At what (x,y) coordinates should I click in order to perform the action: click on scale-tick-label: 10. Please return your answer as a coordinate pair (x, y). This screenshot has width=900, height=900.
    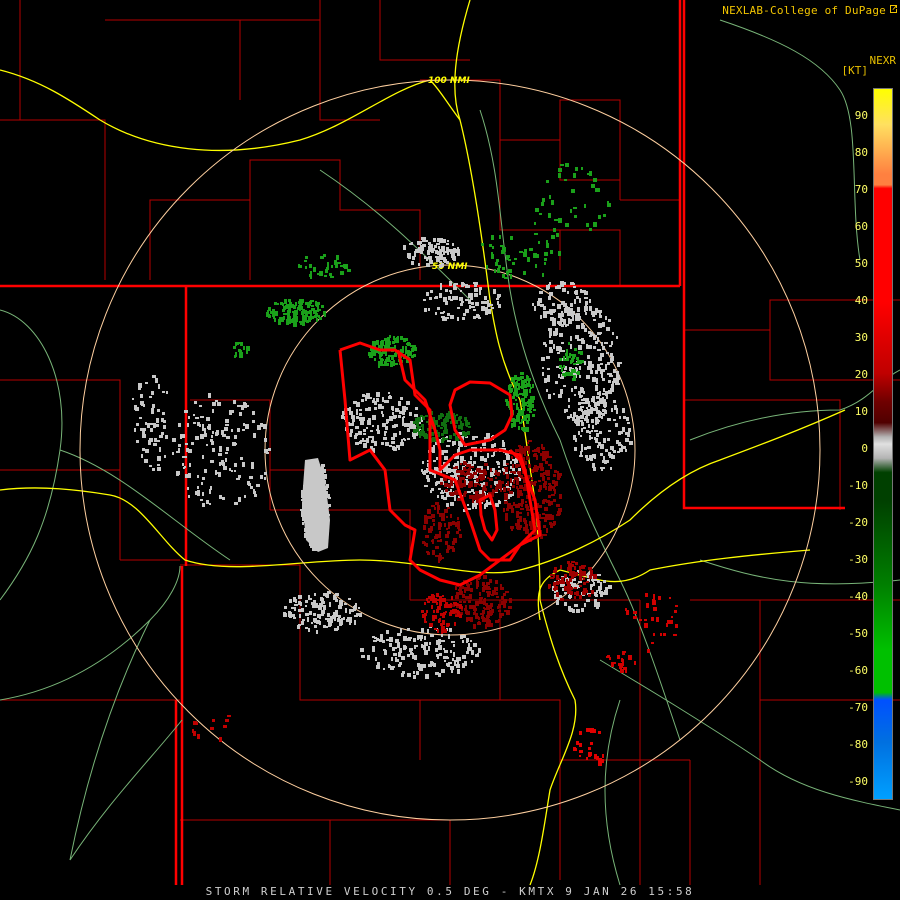
    Looking at the image, I should click on (861, 411).